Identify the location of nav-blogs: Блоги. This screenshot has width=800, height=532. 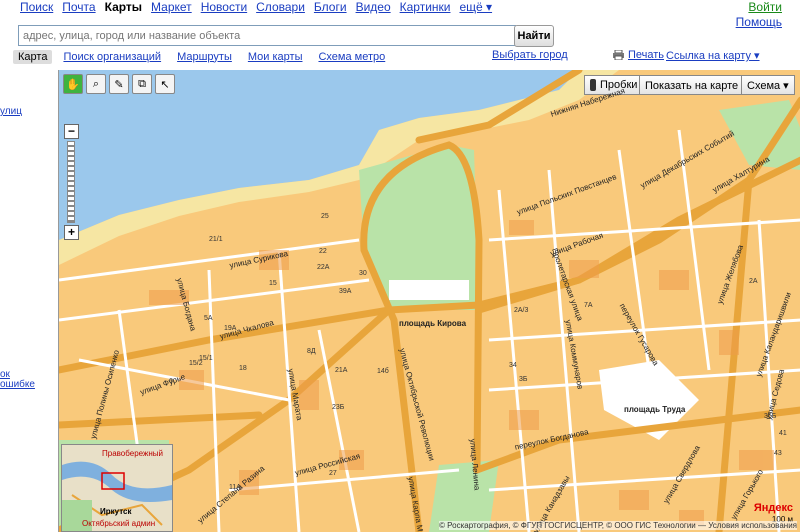
(330, 8).